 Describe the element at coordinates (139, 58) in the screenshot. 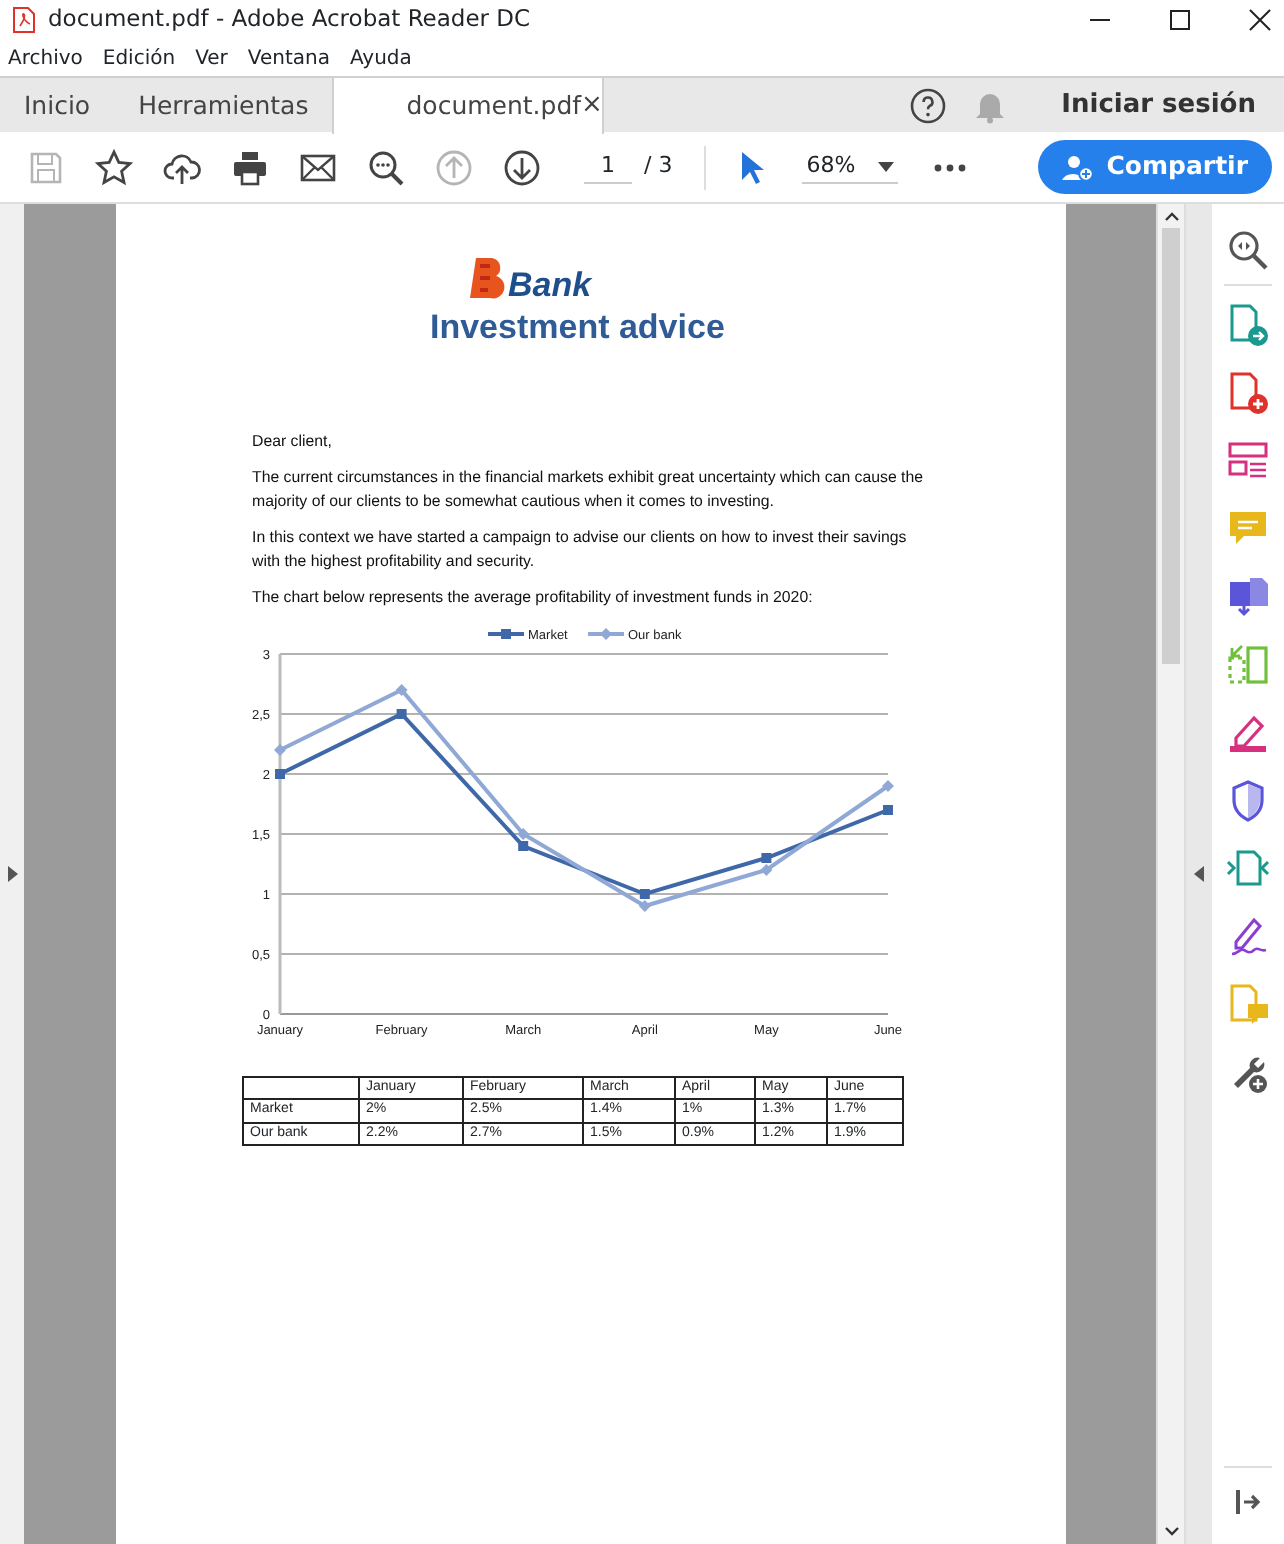

I see `menu-item: Edición` at that location.